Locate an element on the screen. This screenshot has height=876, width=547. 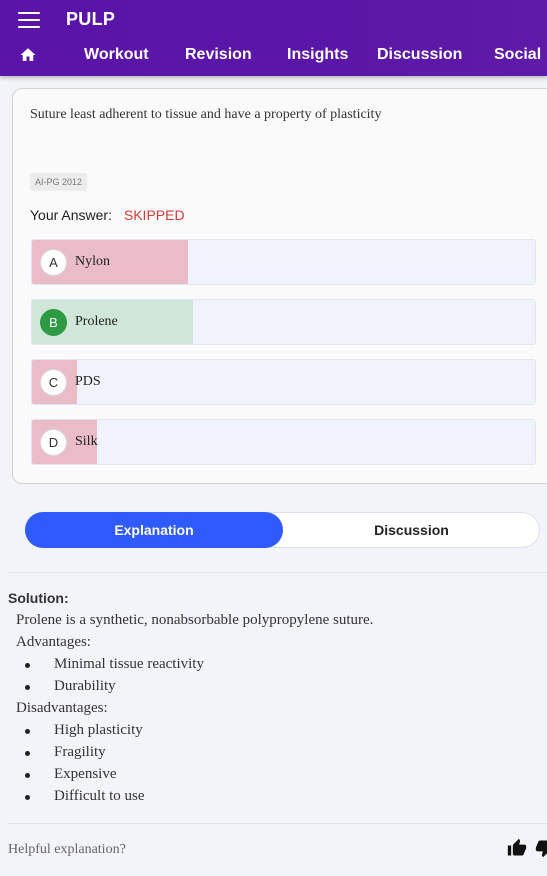
disadvantage-item: Difficult to use is located at coordinates (99, 796).